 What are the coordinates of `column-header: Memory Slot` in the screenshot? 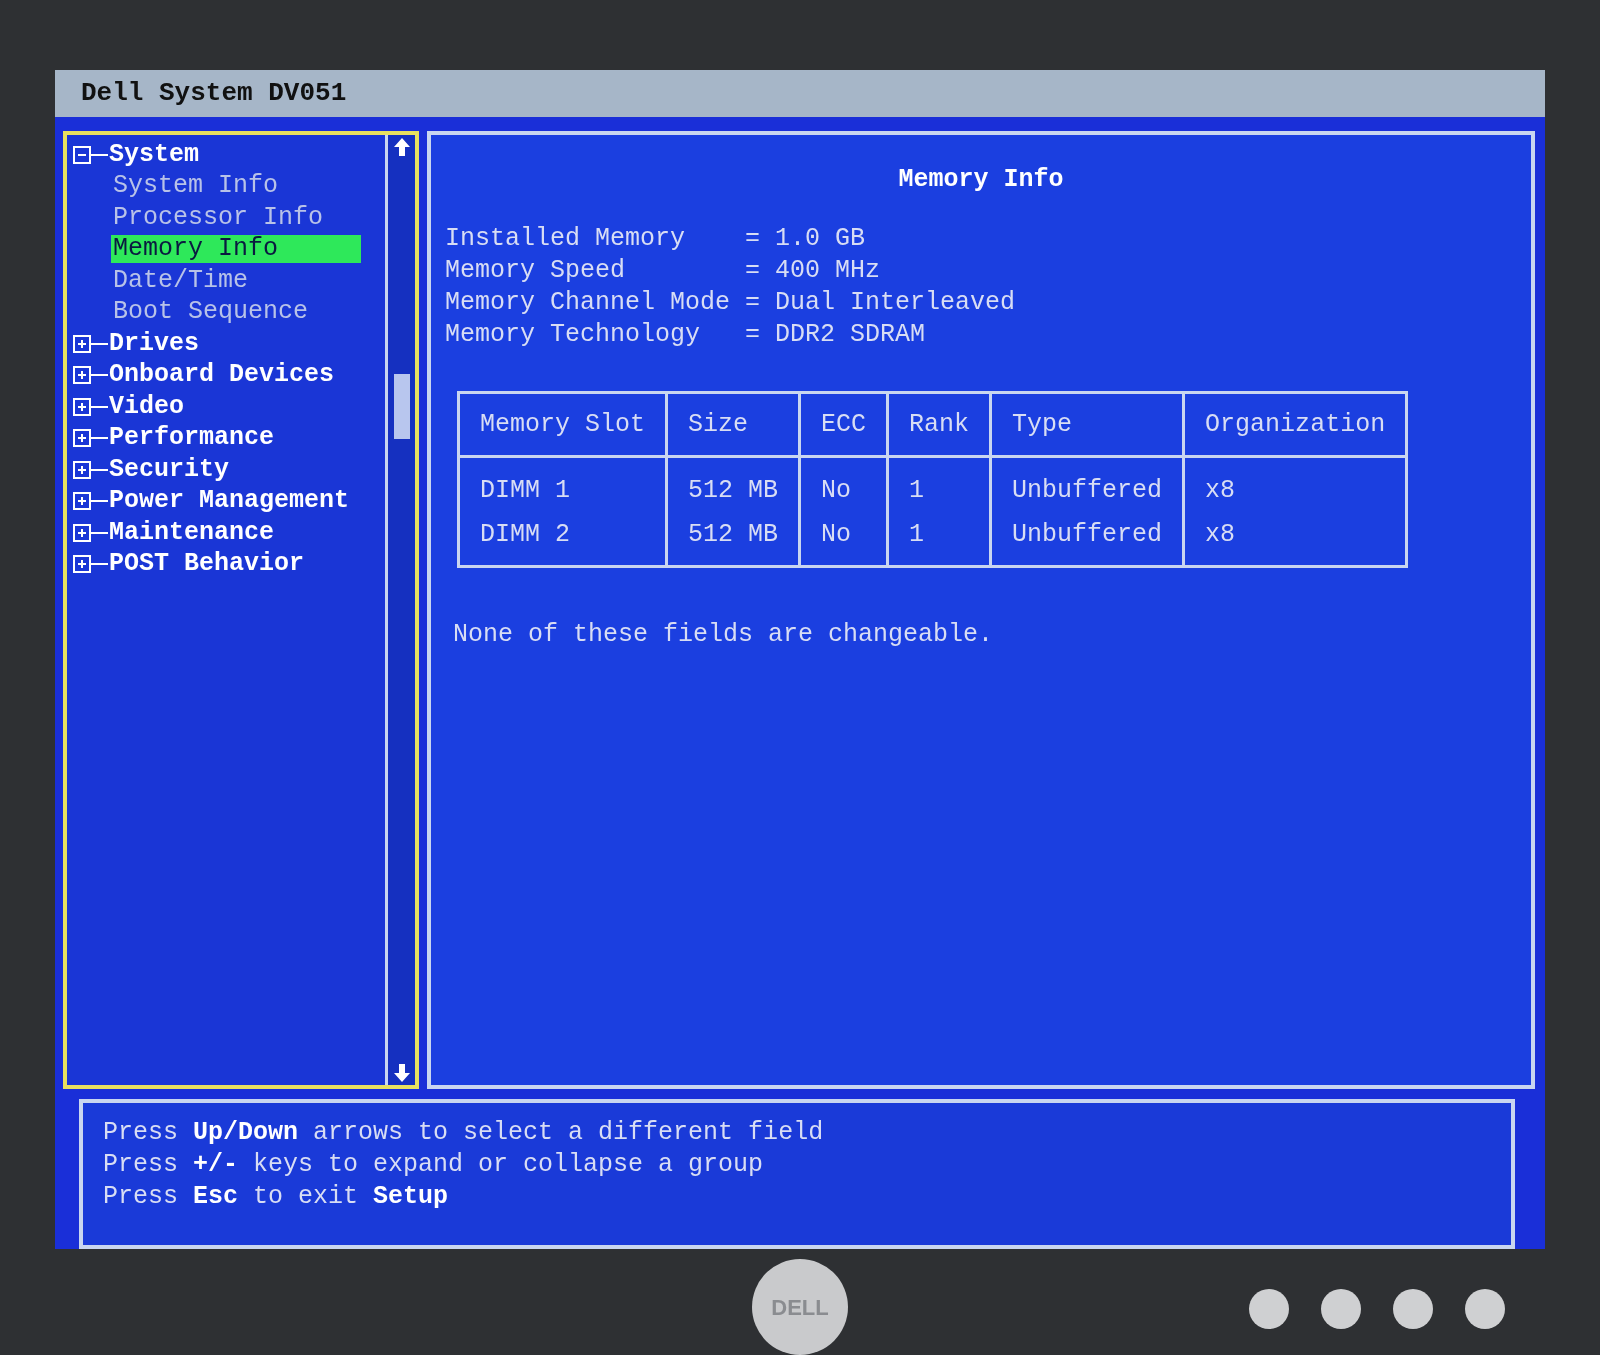 It's located at (562, 424).